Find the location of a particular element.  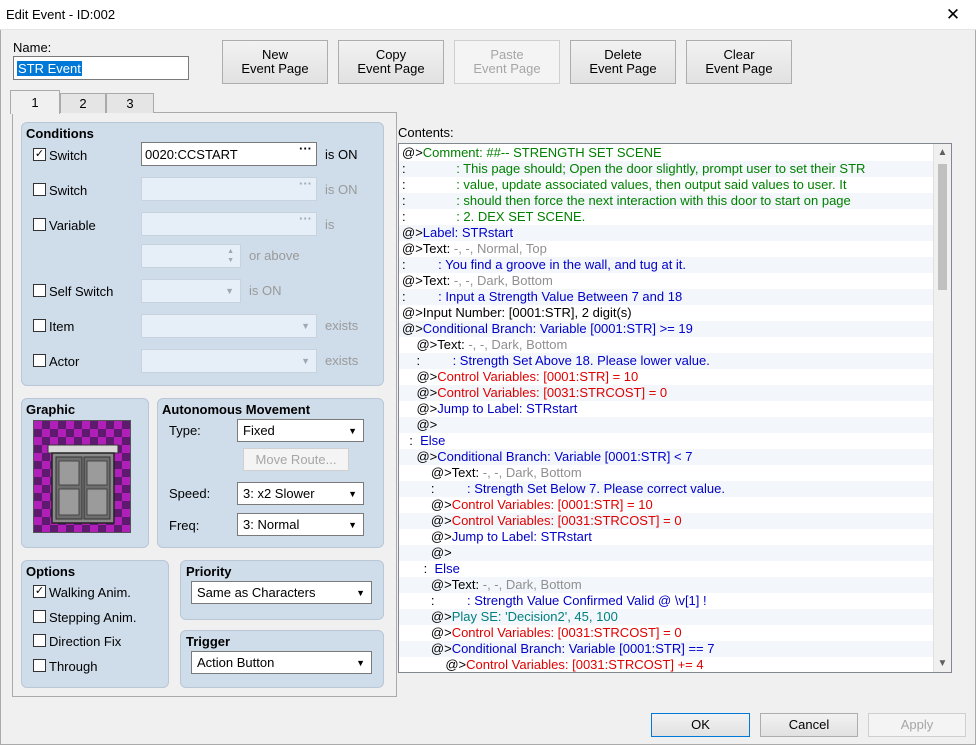

event-graphic is located at coordinates (82, 476).